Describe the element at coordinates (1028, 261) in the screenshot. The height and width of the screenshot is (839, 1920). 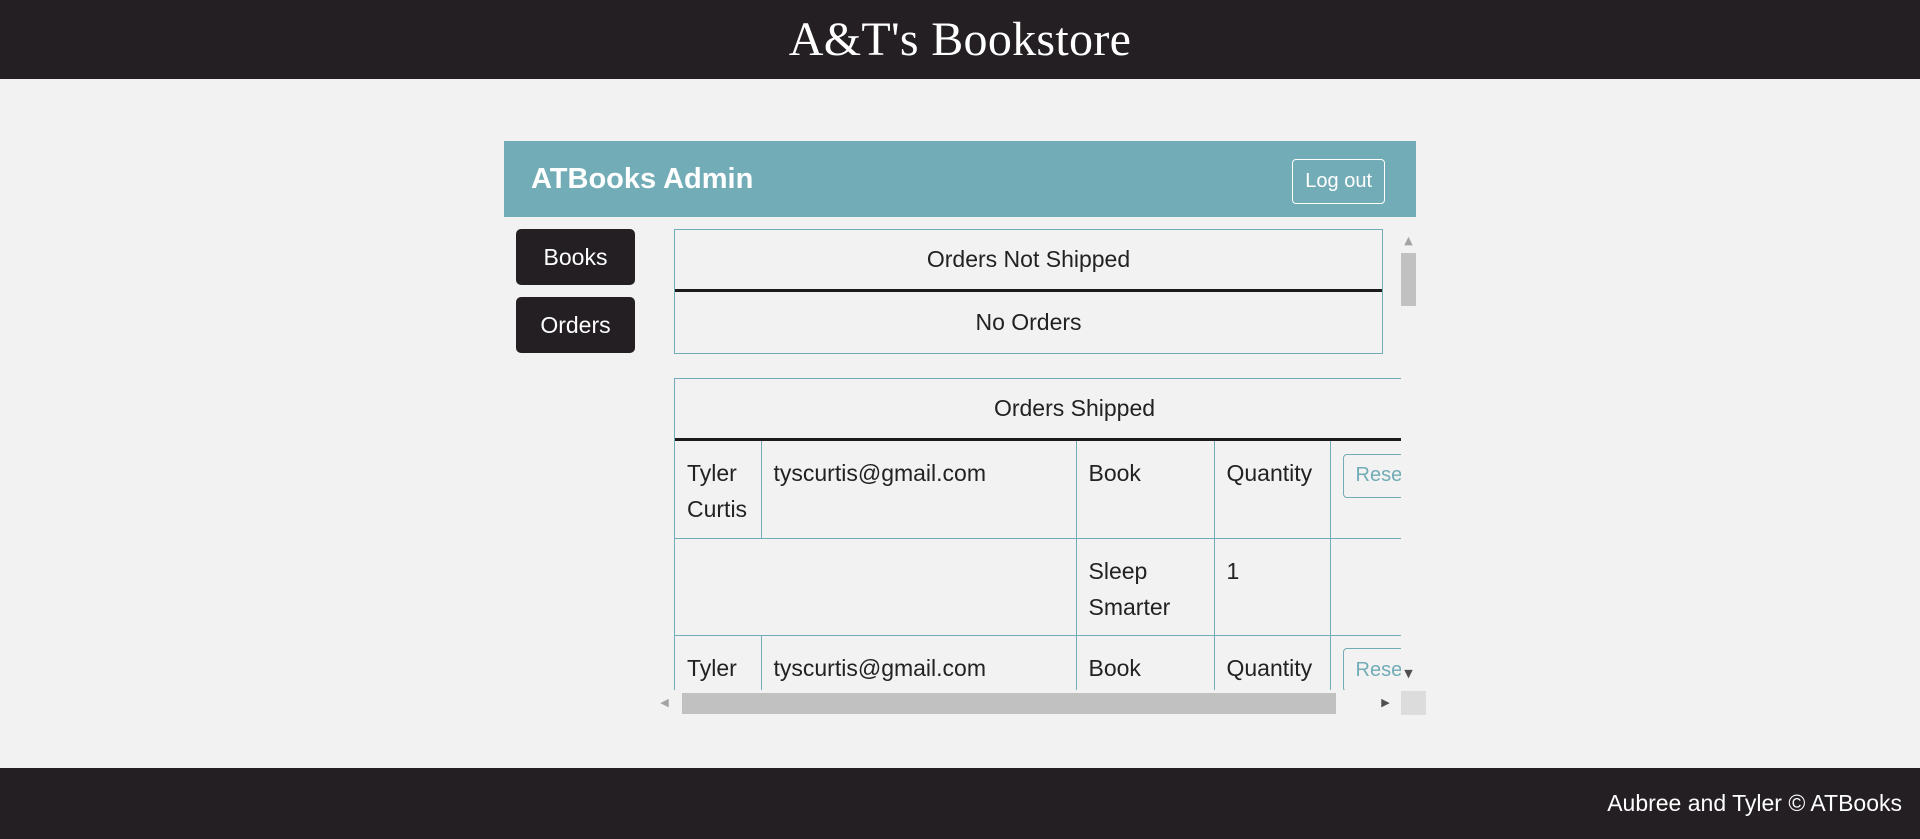
I see `orders-not-shipped-header: Orders Not Shipped` at that location.